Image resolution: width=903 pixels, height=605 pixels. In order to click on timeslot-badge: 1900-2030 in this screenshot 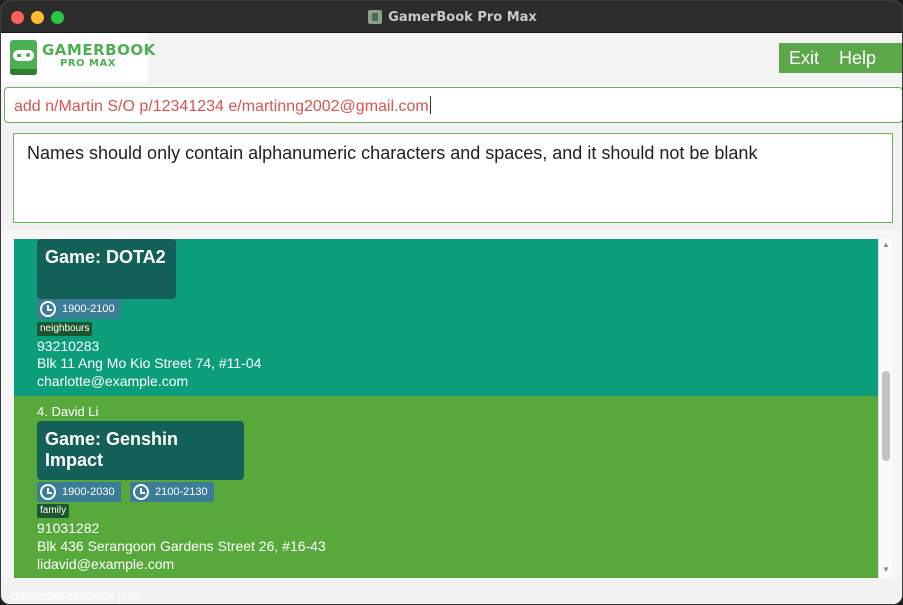, I will do `click(79, 492)`.